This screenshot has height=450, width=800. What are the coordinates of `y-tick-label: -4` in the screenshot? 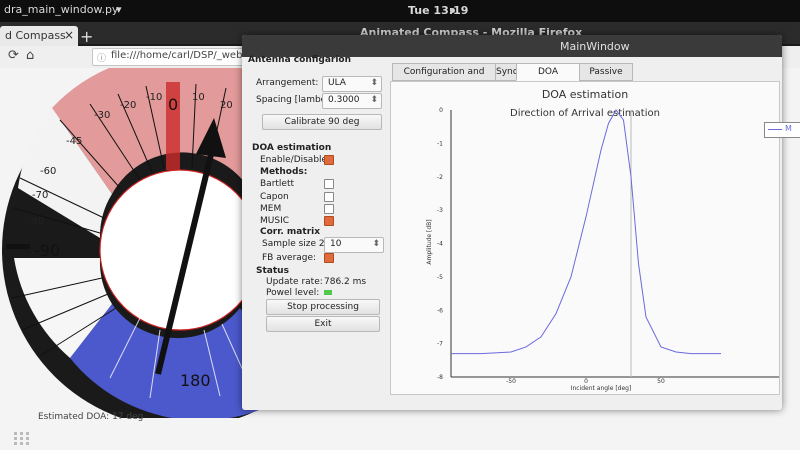 It's located at (440, 244).